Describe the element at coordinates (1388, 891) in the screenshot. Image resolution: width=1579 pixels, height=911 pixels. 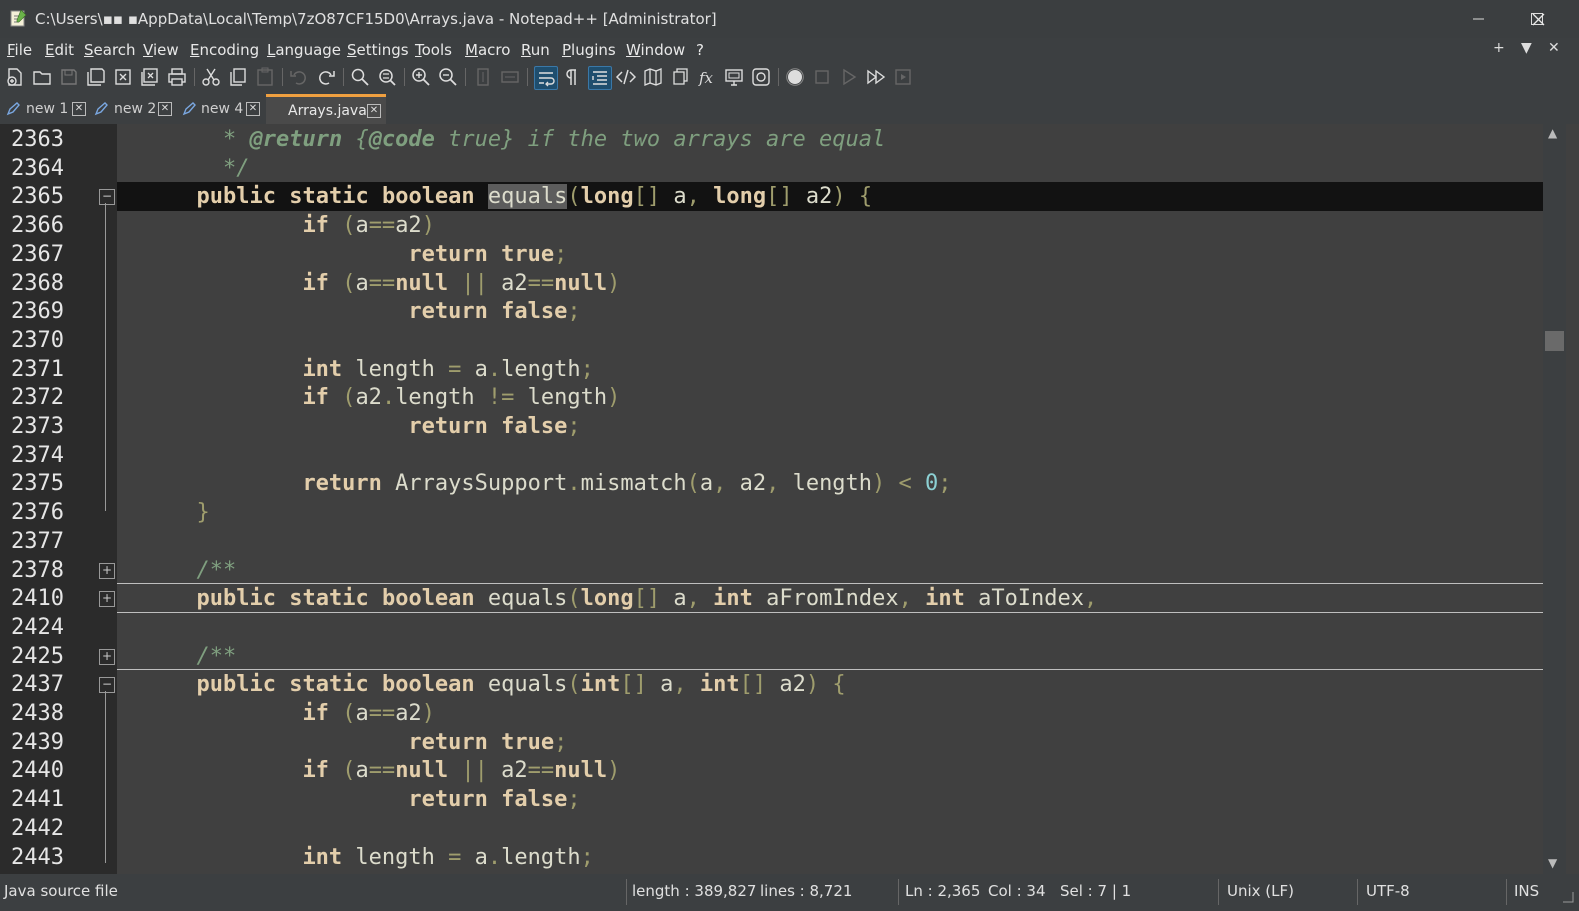
I see `status-encoding: UTF-8` at that location.